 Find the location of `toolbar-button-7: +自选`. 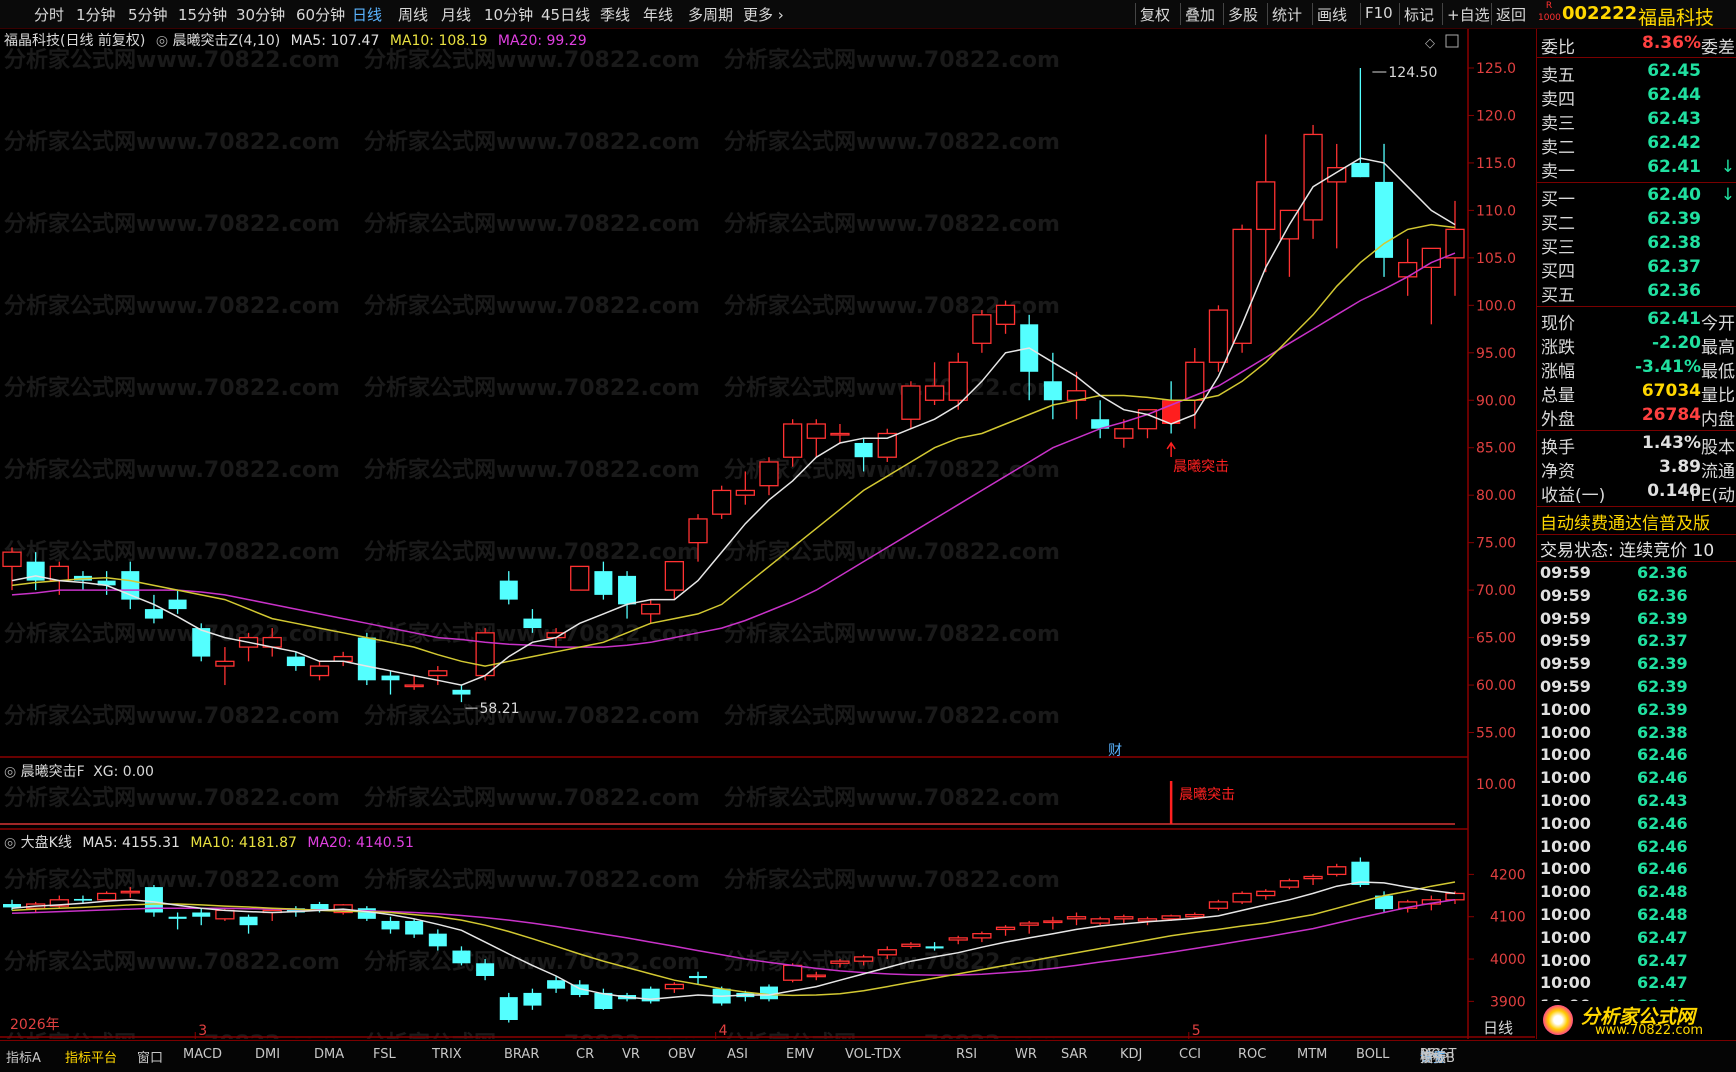

toolbar-button-7: +自选 is located at coordinates (1468, 14).